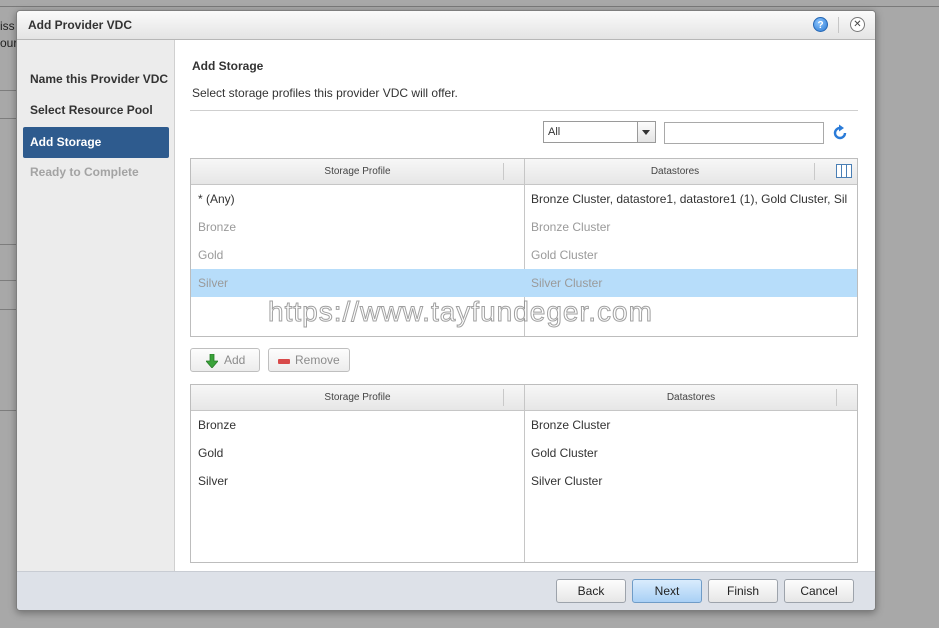 The image size is (939, 628). What do you see at coordinates (96, 110) in the screenshot?
I see `nav-item-select-resource-pool: Select Resource Pool` at bounding box center [96, 110].